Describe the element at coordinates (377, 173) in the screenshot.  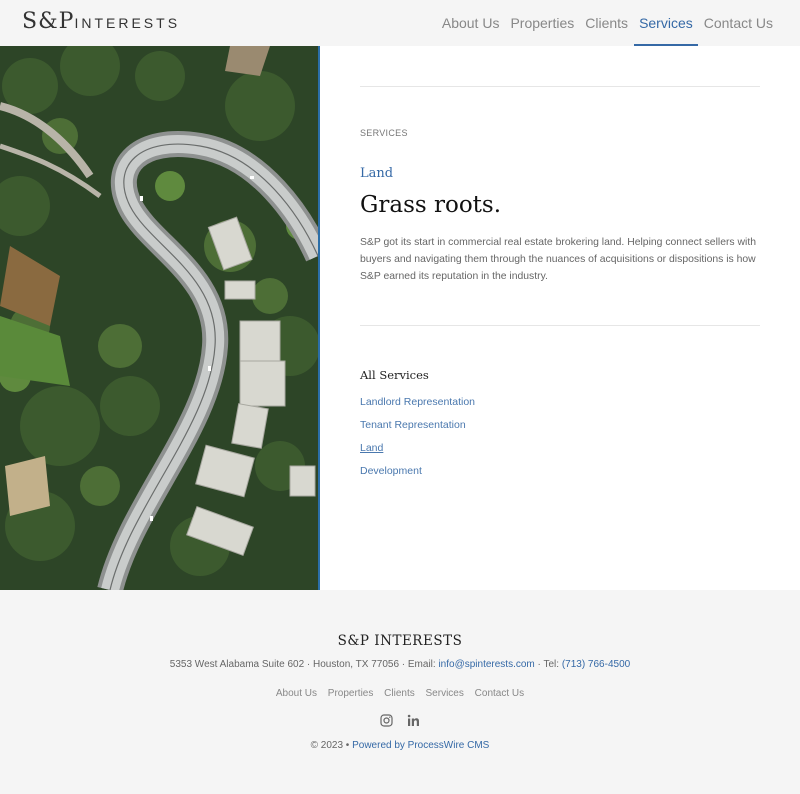
I see `service-subtitle: Land` at that location.